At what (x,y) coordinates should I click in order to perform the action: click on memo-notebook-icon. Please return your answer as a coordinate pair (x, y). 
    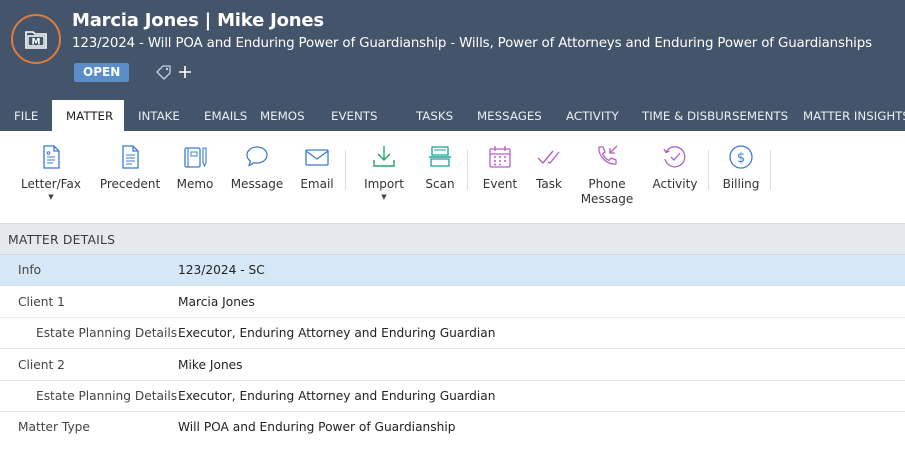
    Looking at the image, I should click on (195, 157).